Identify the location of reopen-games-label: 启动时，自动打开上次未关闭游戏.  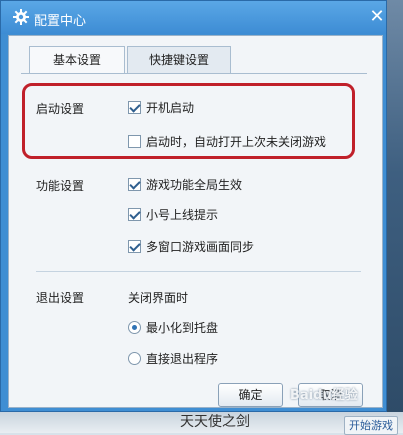
(236, 141).